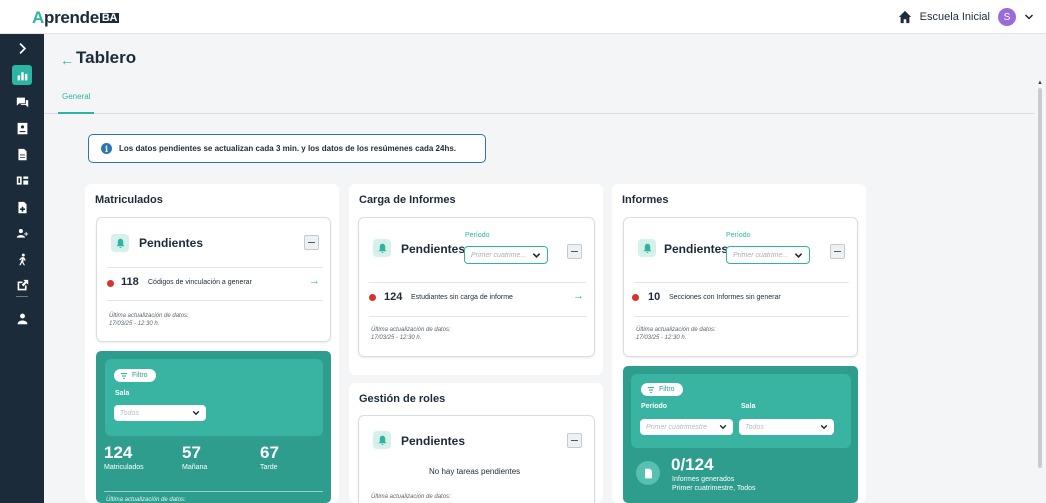 This screenshot has height=503, width=1046. Describe the element at coordinates (1040, 83) in the screenshot. I see `scroll-up-icon: ▲` at that location.